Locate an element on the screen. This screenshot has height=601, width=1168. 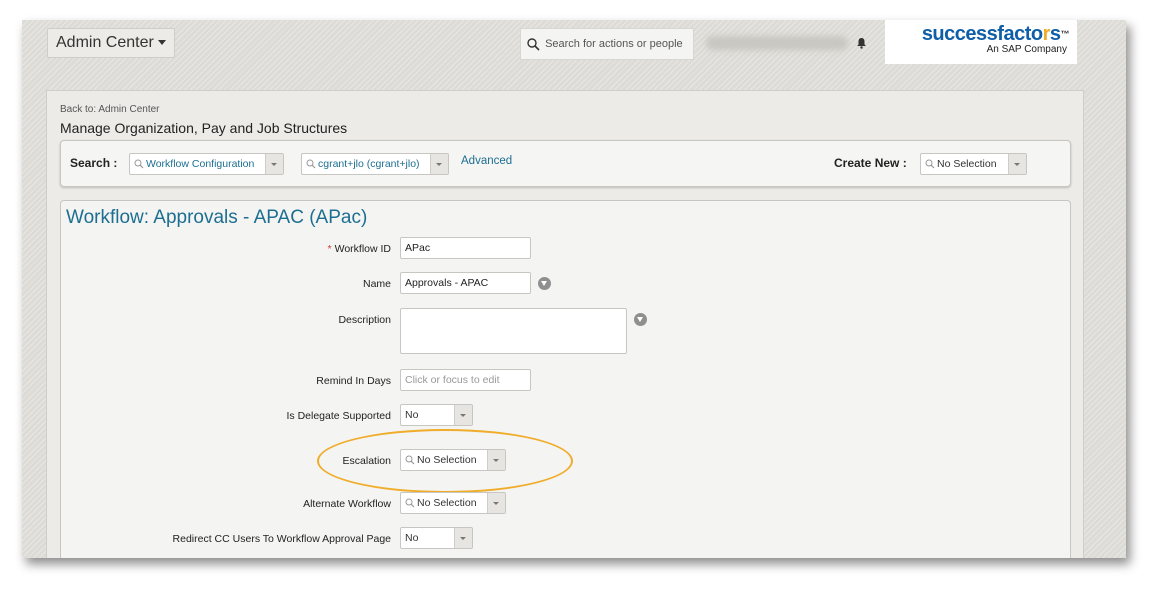
redirect-cc-users-select: No is located at coordinates (436, 538).